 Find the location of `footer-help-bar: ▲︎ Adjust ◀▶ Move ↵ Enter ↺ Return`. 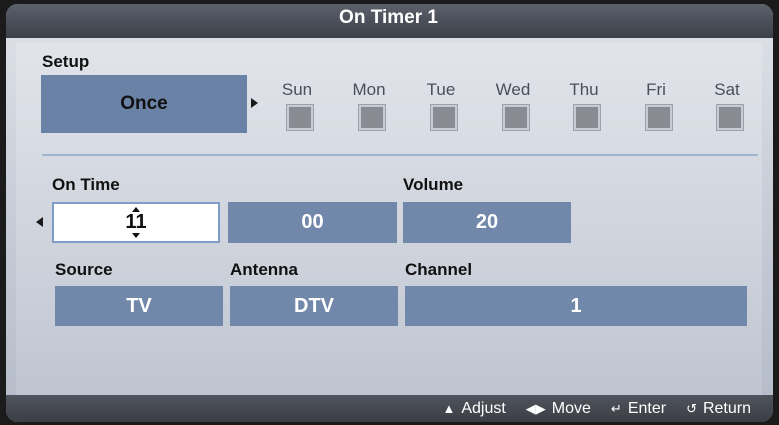

footer-help-bar: ▲︎ Adjust ◀▶ Move ↵ Enter ↺ Return is located at coordinates (389, 408).